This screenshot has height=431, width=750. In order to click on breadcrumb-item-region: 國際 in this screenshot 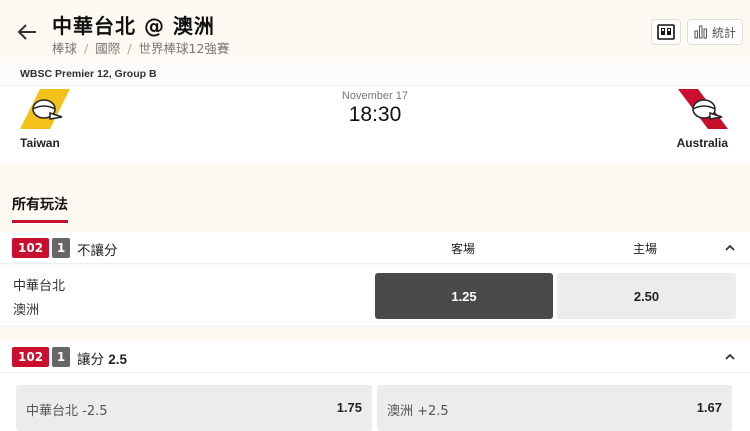, I will do `click(107, 48)`.